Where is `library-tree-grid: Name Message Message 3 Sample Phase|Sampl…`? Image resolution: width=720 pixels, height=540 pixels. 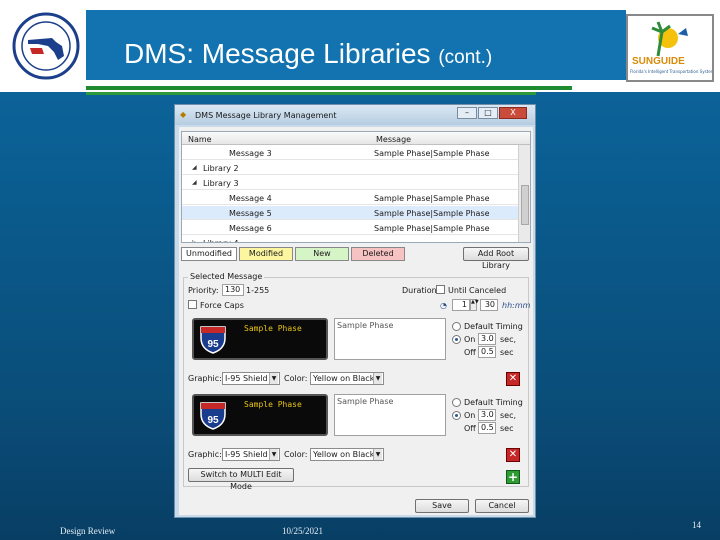
library-tree-grid: Name Message Message 3 Sample Phase|Sampl… is located at coordinates (356, 187).